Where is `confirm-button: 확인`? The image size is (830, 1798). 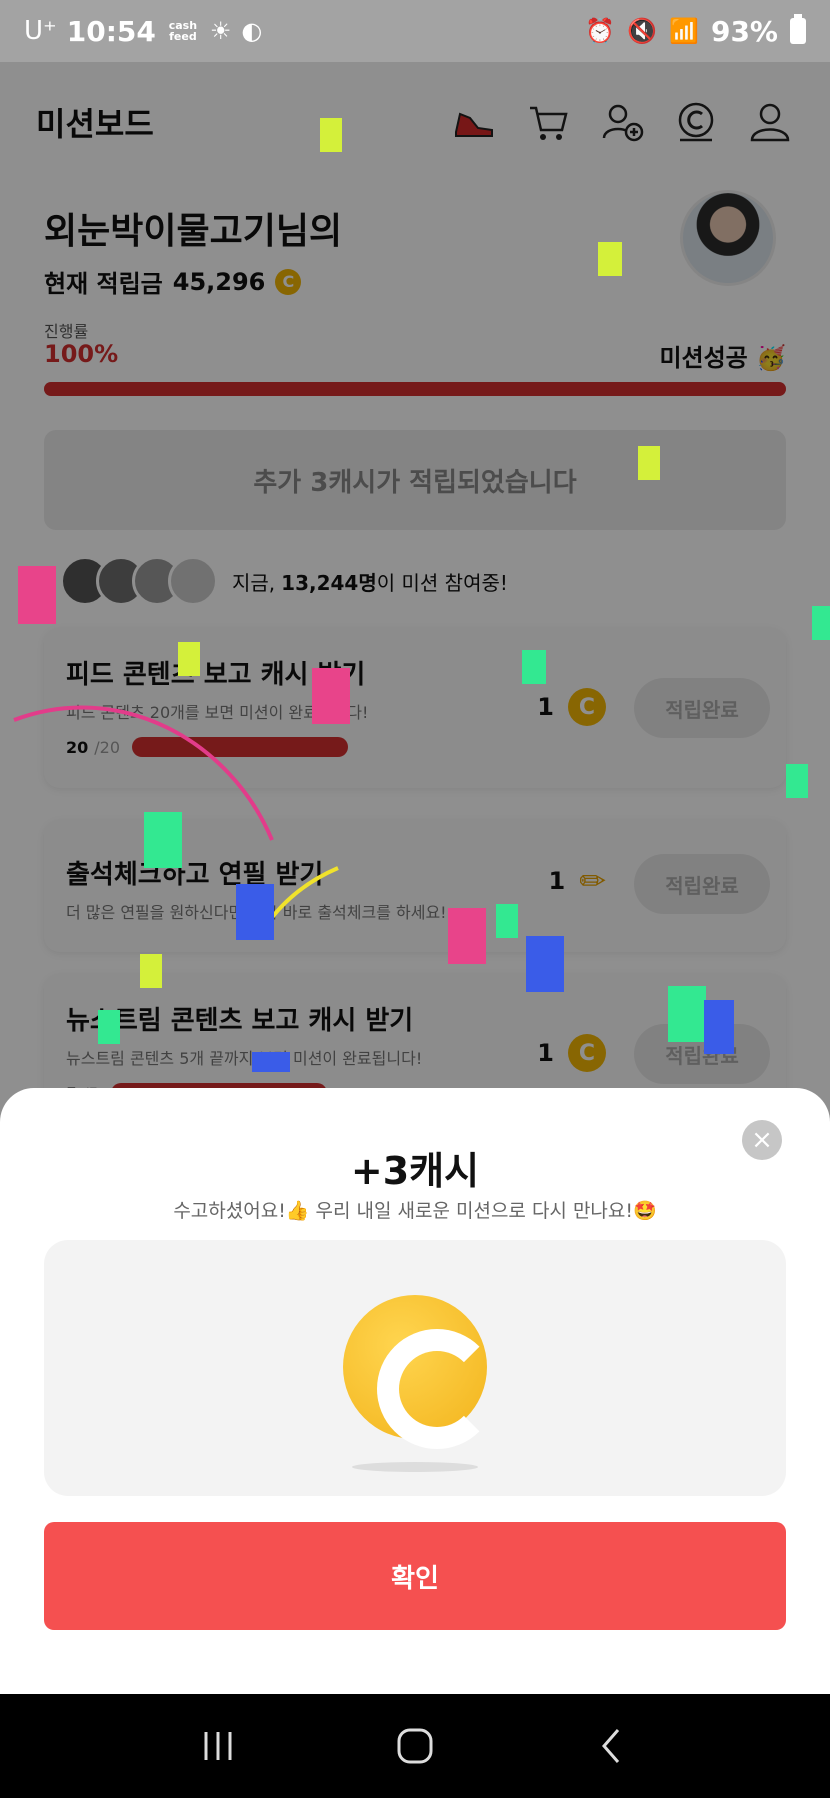 confirm-button: 확인 is located at coordinates (415, 1576).